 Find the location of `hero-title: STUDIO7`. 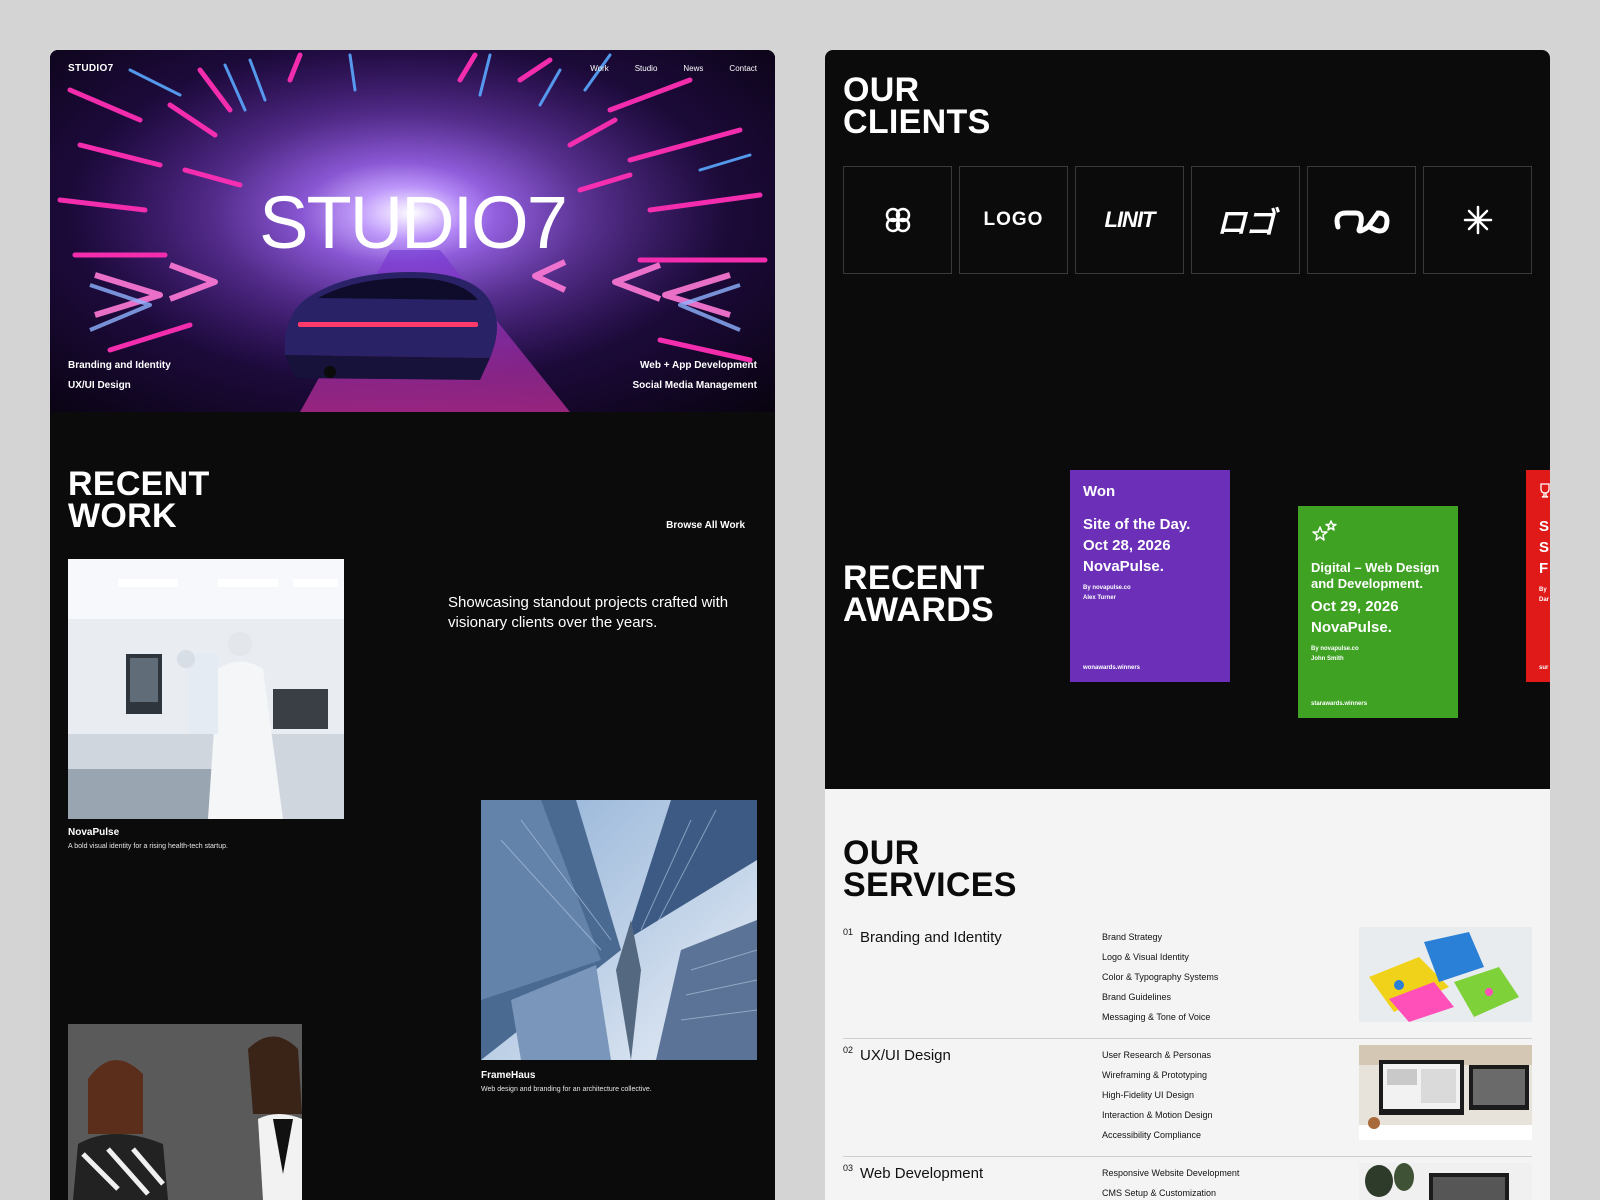

hero-title: STUDIO7 is located at coordinates (413, 222).